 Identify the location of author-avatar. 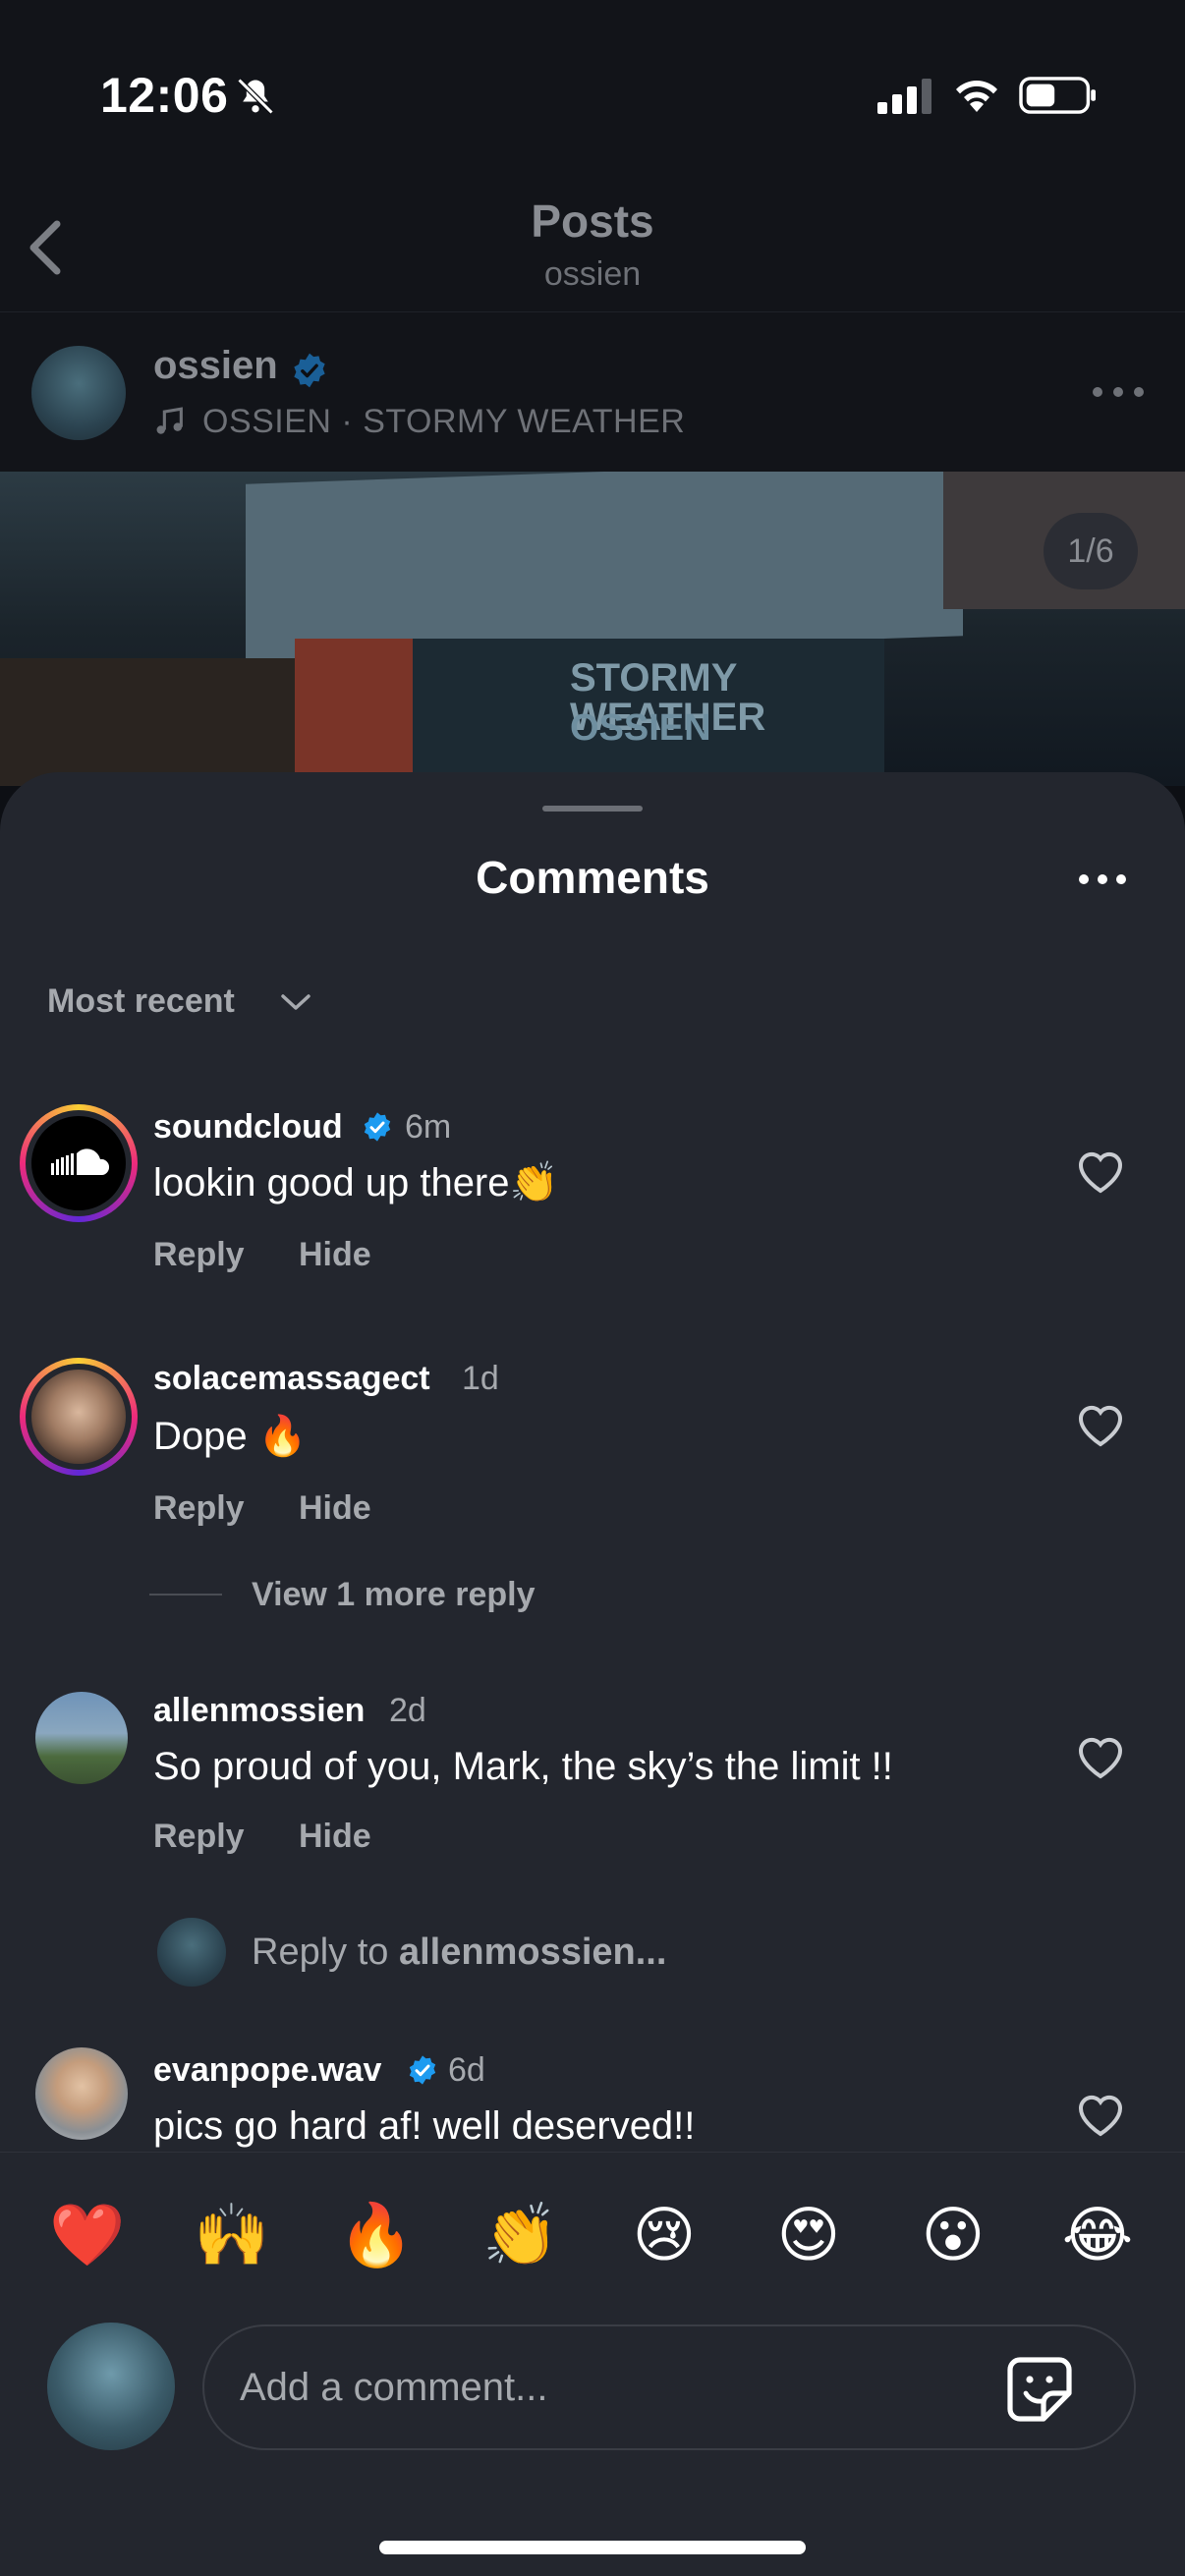
(78, 393).